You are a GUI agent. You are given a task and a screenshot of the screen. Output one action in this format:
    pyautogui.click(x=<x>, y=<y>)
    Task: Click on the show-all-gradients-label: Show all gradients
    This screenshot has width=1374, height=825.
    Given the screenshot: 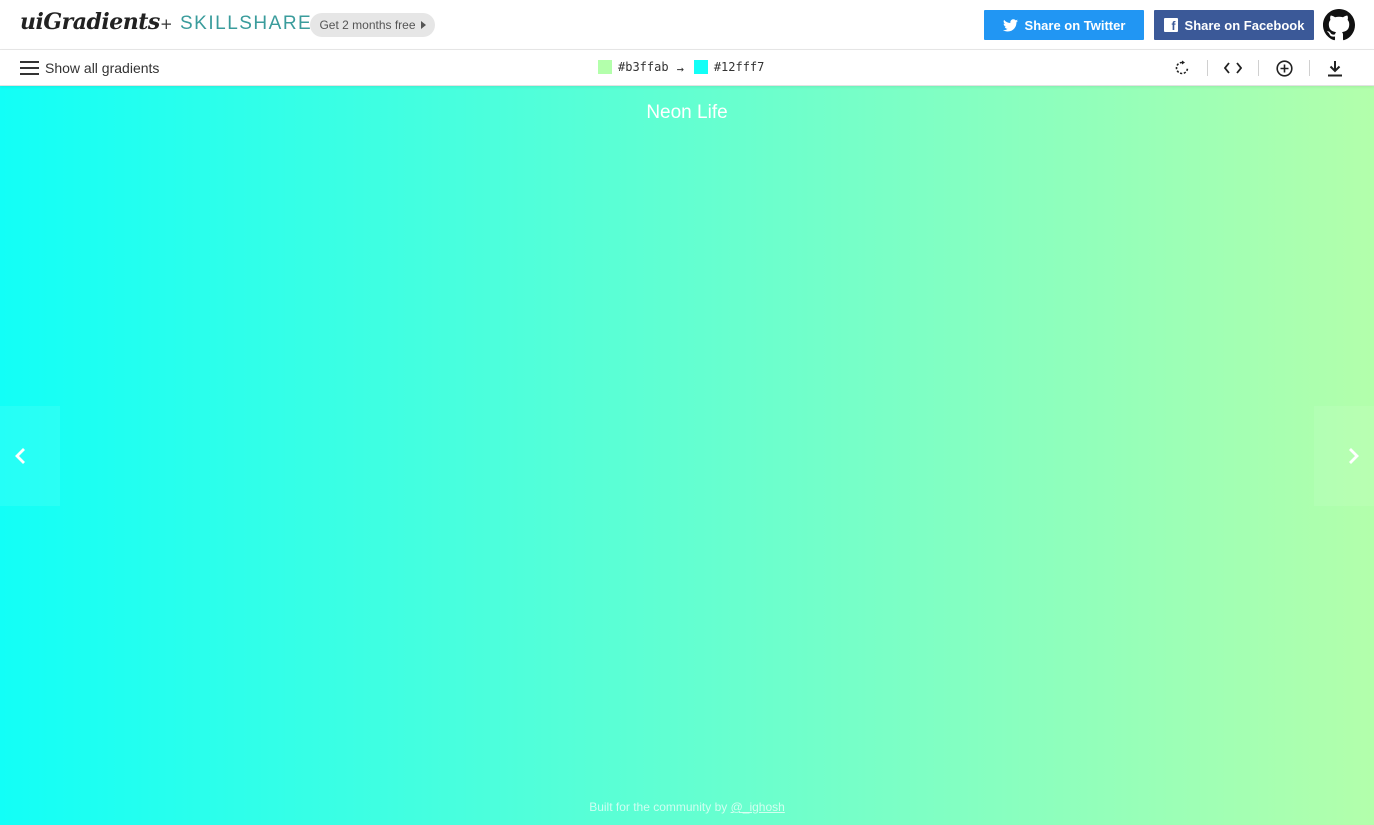 What is the action you would take?
    pyautogui.click(x=102, y=68)
    